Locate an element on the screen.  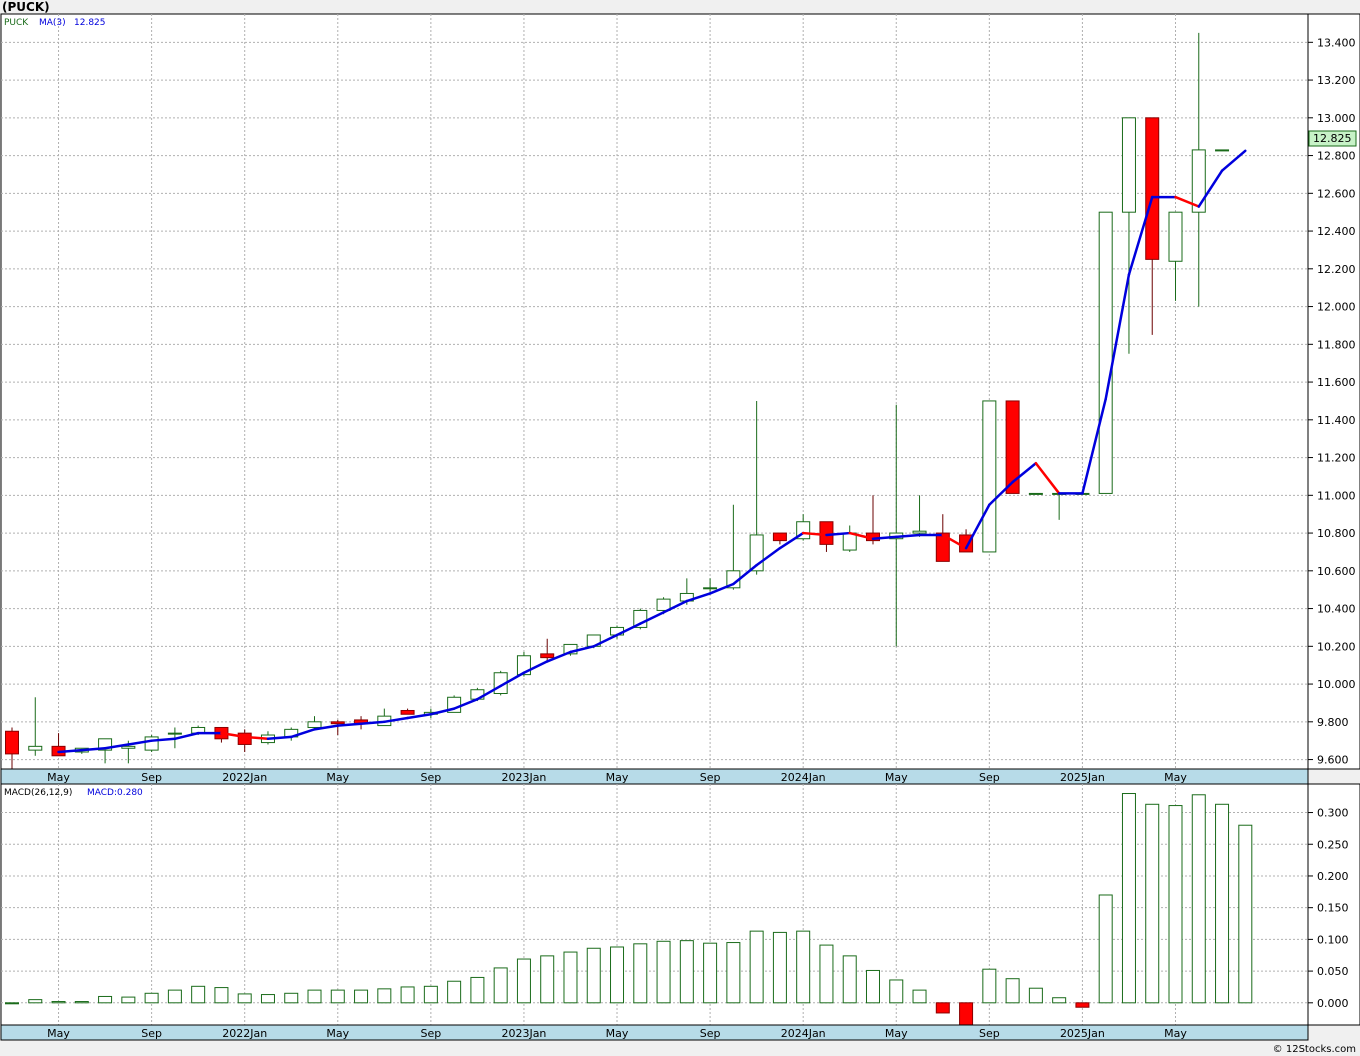
price-tick-label: 12.600 is located at coordinates (1336, 193).